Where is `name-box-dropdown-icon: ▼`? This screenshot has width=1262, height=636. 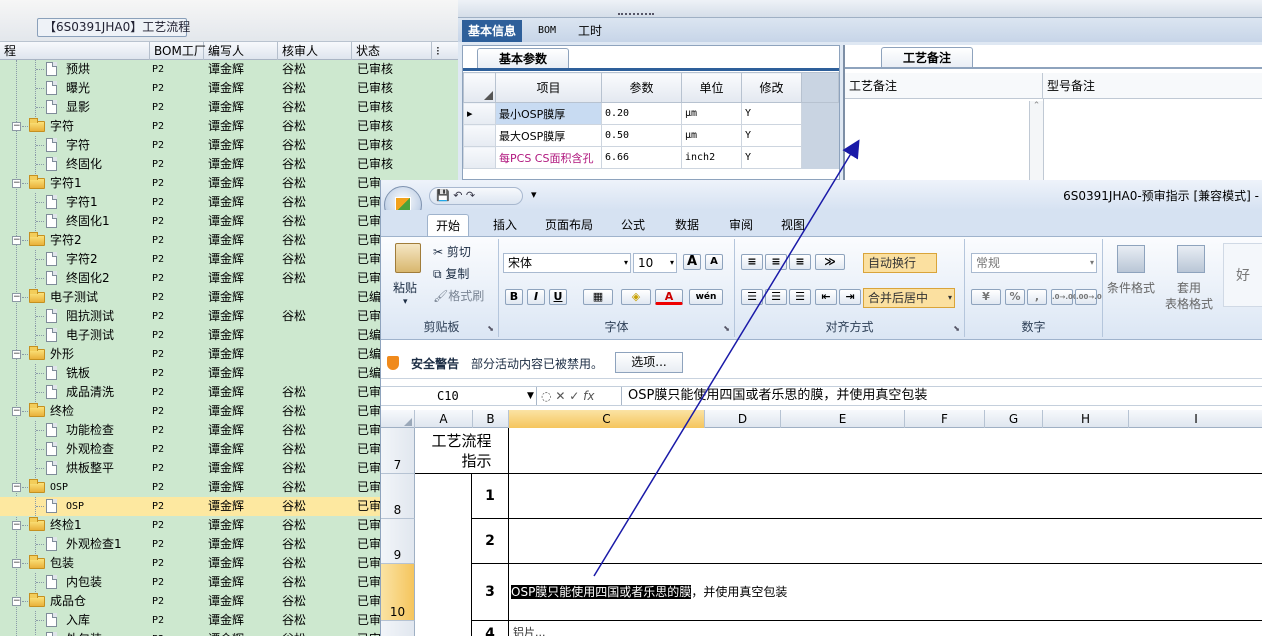 name-box-dropdown-icon: ▼ is located at coordinates (530, 396).